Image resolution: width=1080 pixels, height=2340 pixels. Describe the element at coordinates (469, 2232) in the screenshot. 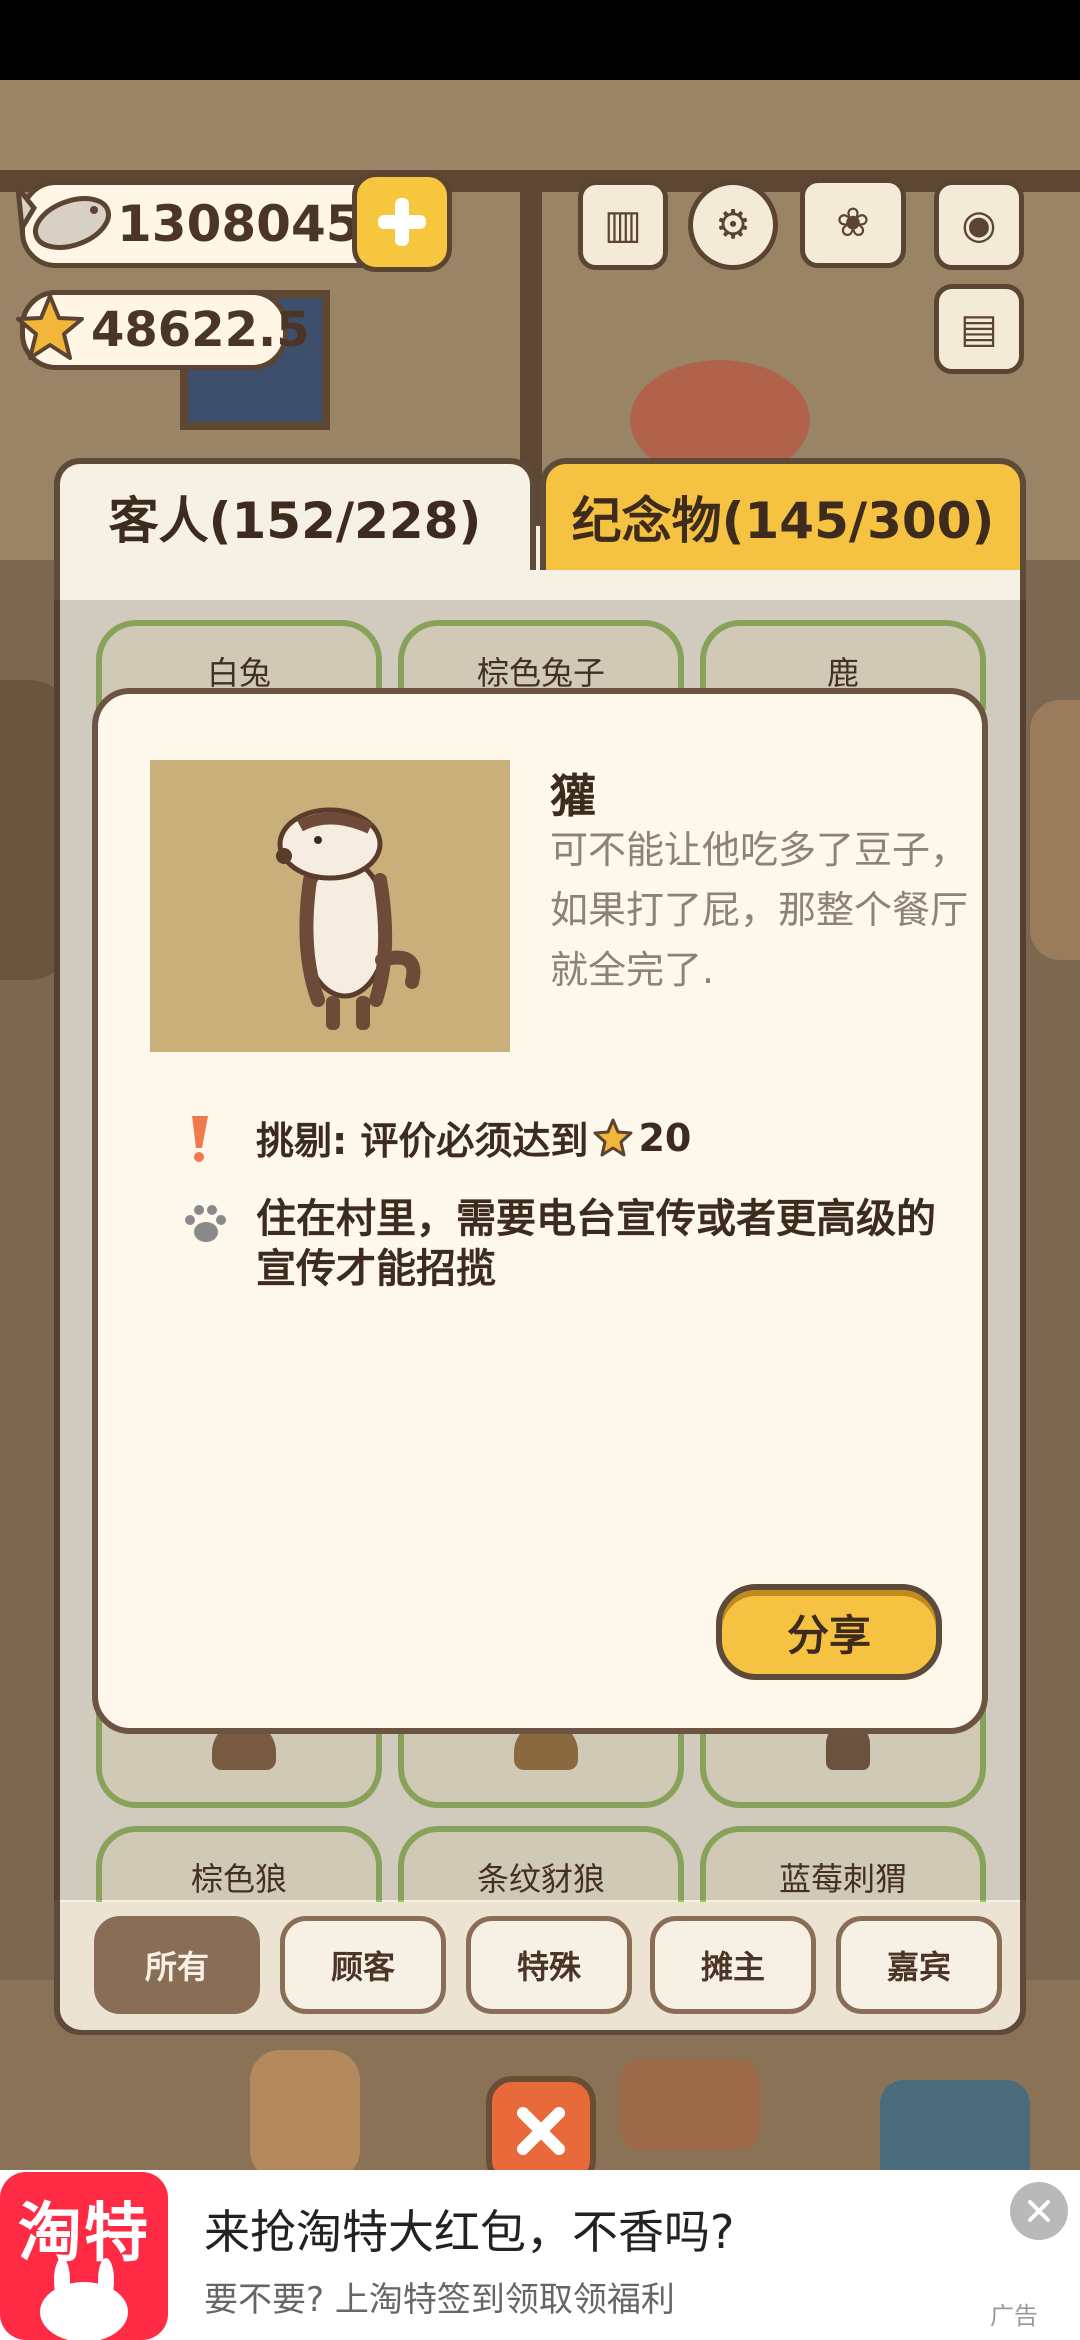

I see `ad-title: 来抢淘特大红包，不香吗?` at that location.